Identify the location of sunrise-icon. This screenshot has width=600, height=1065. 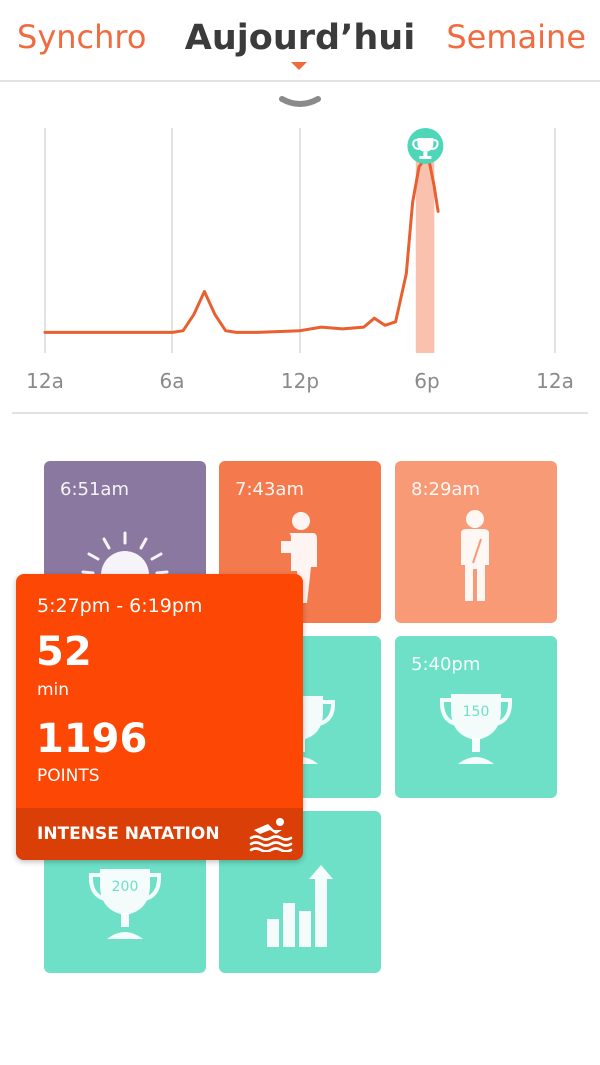
(125, 553).